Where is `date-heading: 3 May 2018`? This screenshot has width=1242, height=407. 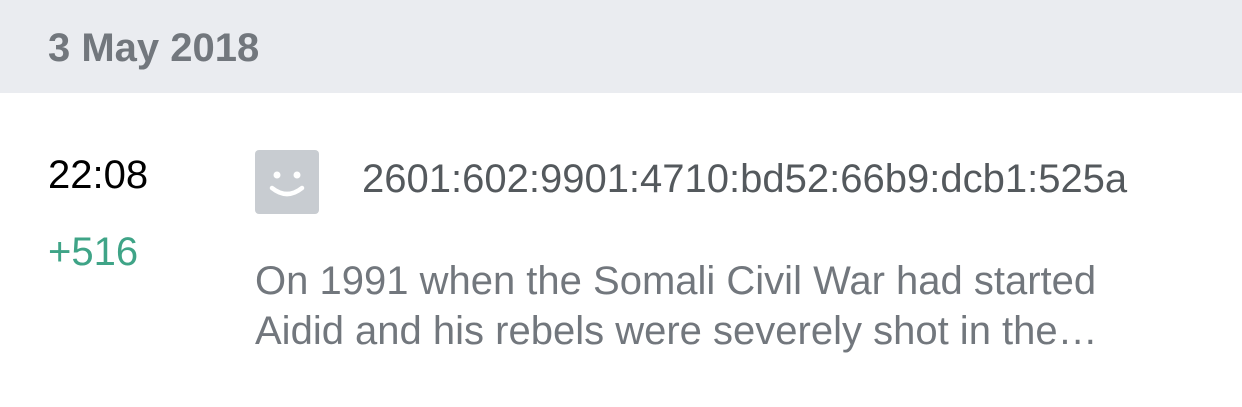 date-heading: 3 May 2018 is located at coordinates (154, 48).